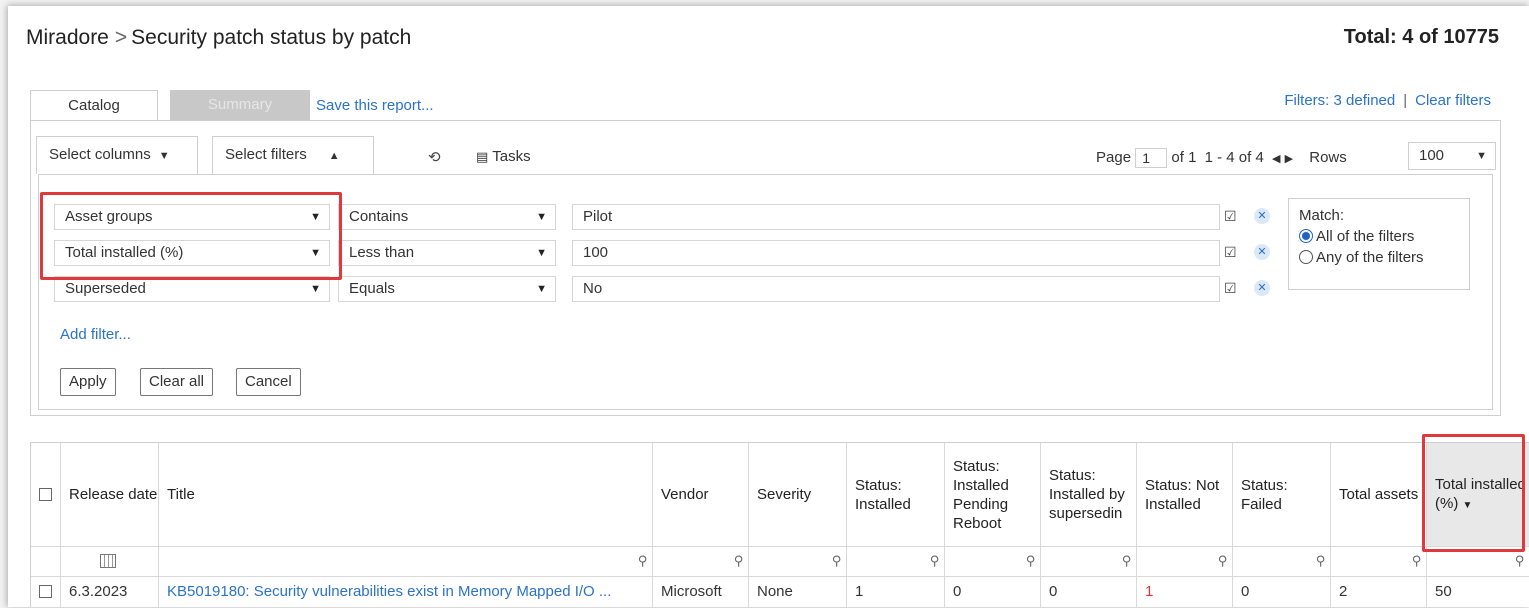 This screenshot has height=608, width=1529. I want to click on column-header: Vendor, so click(701, 495).